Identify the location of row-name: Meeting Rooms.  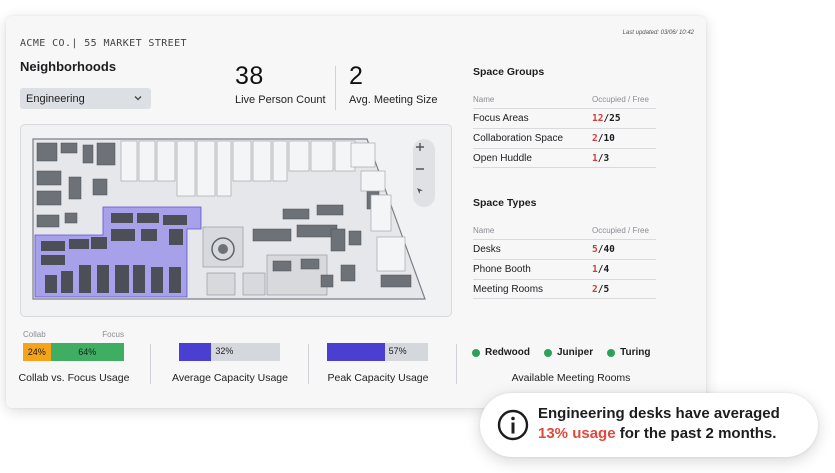
(508, 289).